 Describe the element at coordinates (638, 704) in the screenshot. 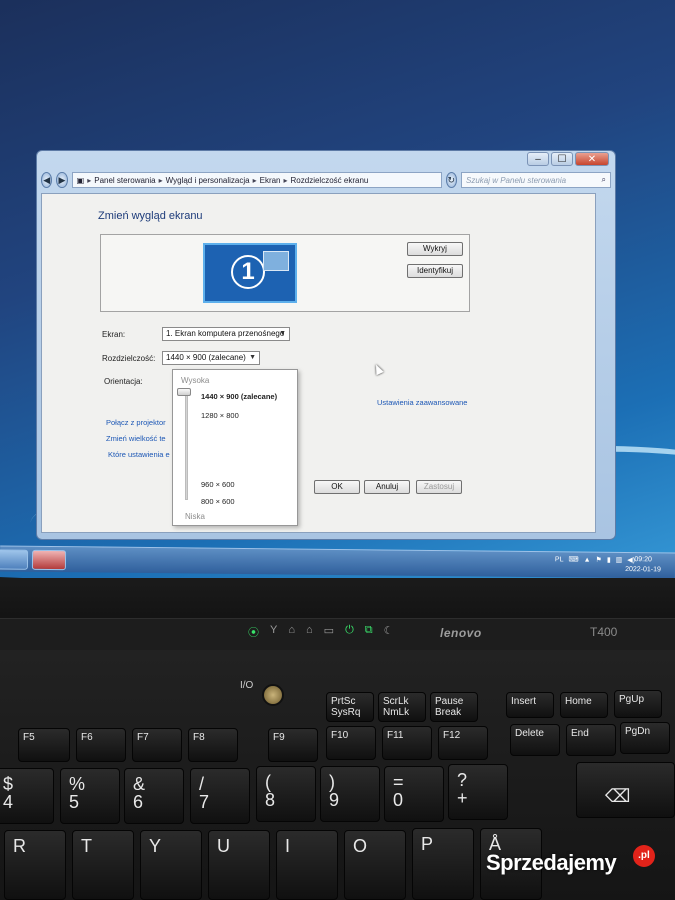

I see `key-pgup: PgUp` at that location.